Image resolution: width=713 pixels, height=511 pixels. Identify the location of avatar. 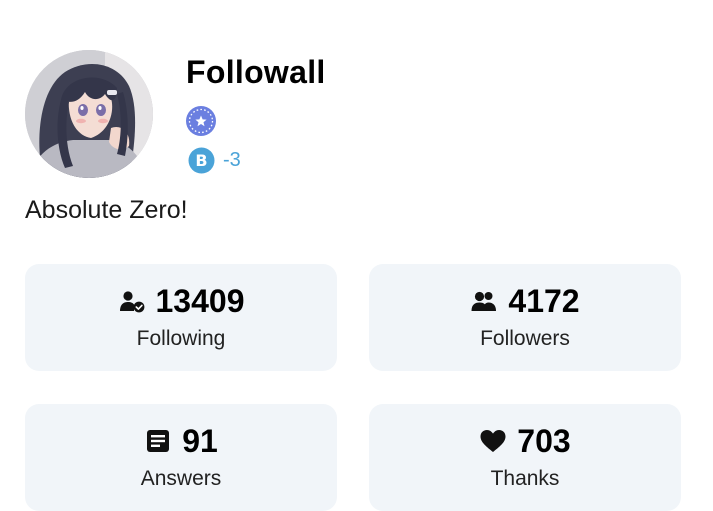
(89, 114).